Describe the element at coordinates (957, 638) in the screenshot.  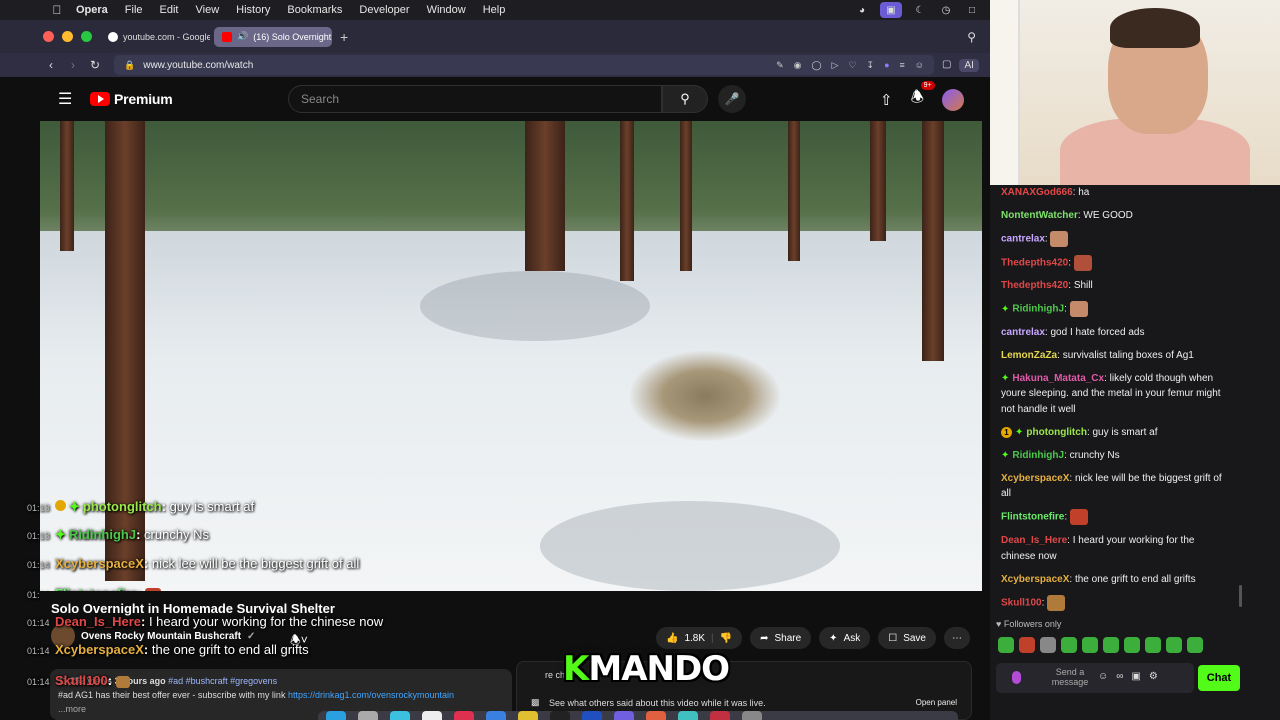
I see `more-actions-button: ⋯` at that location.